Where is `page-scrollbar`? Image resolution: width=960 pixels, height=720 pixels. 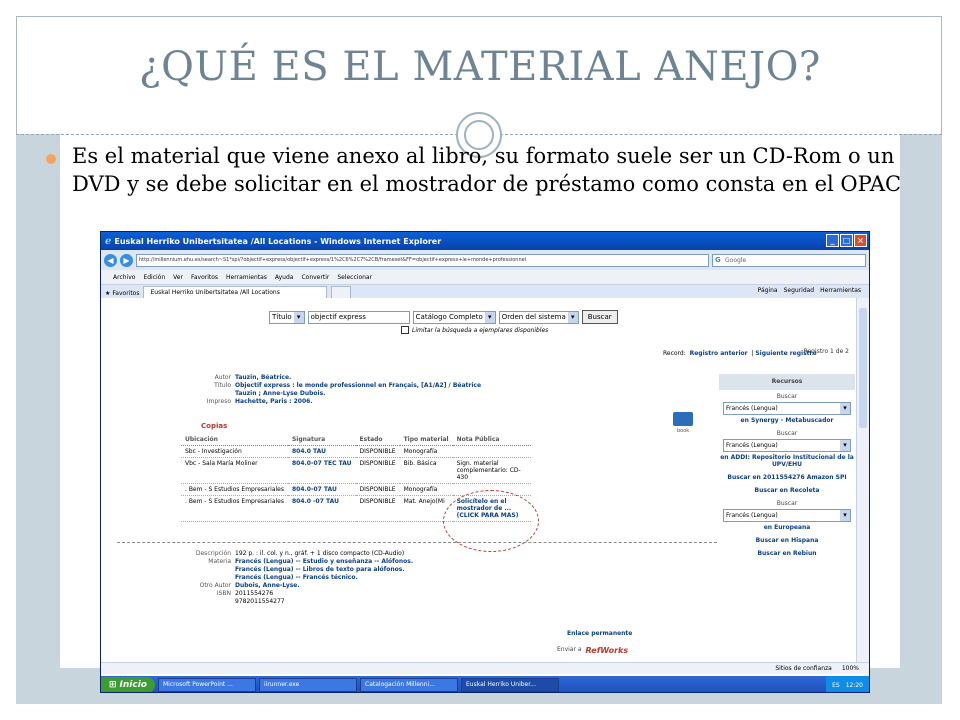
page-scrollbar is located at coordinates (862, 485).